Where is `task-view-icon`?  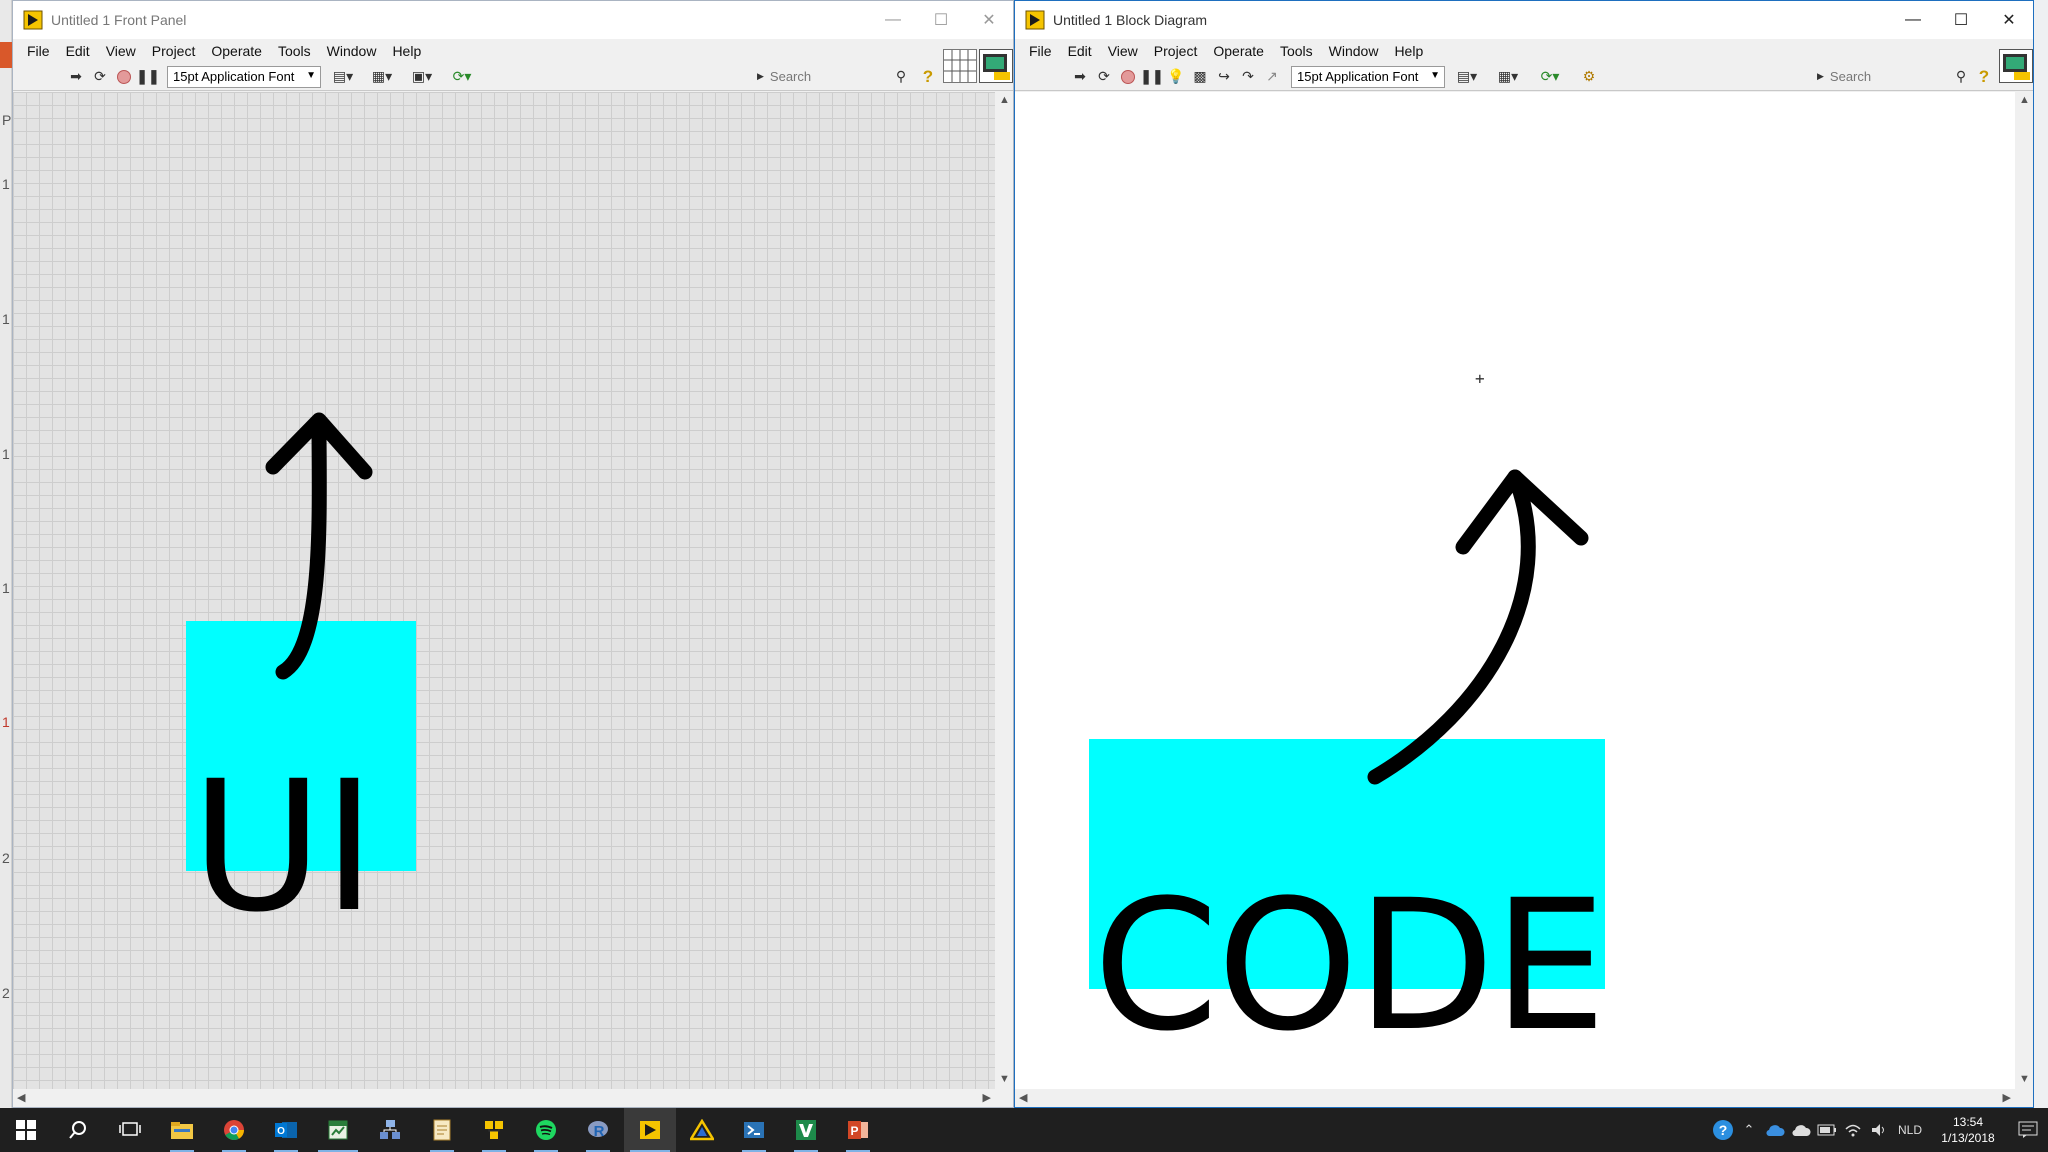
task-view-icon is located at coordinates (130, 1130).